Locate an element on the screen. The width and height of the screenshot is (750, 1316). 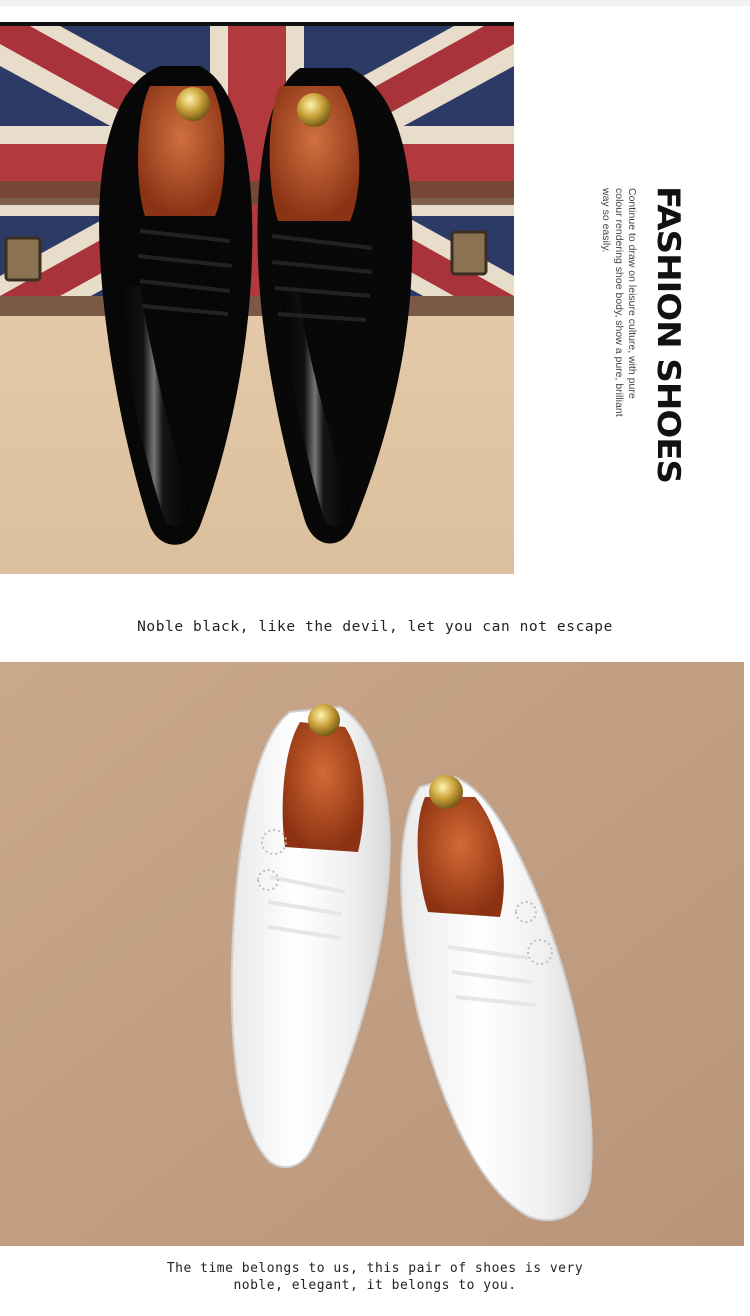
top-divider is located at coordinates (375, 3).